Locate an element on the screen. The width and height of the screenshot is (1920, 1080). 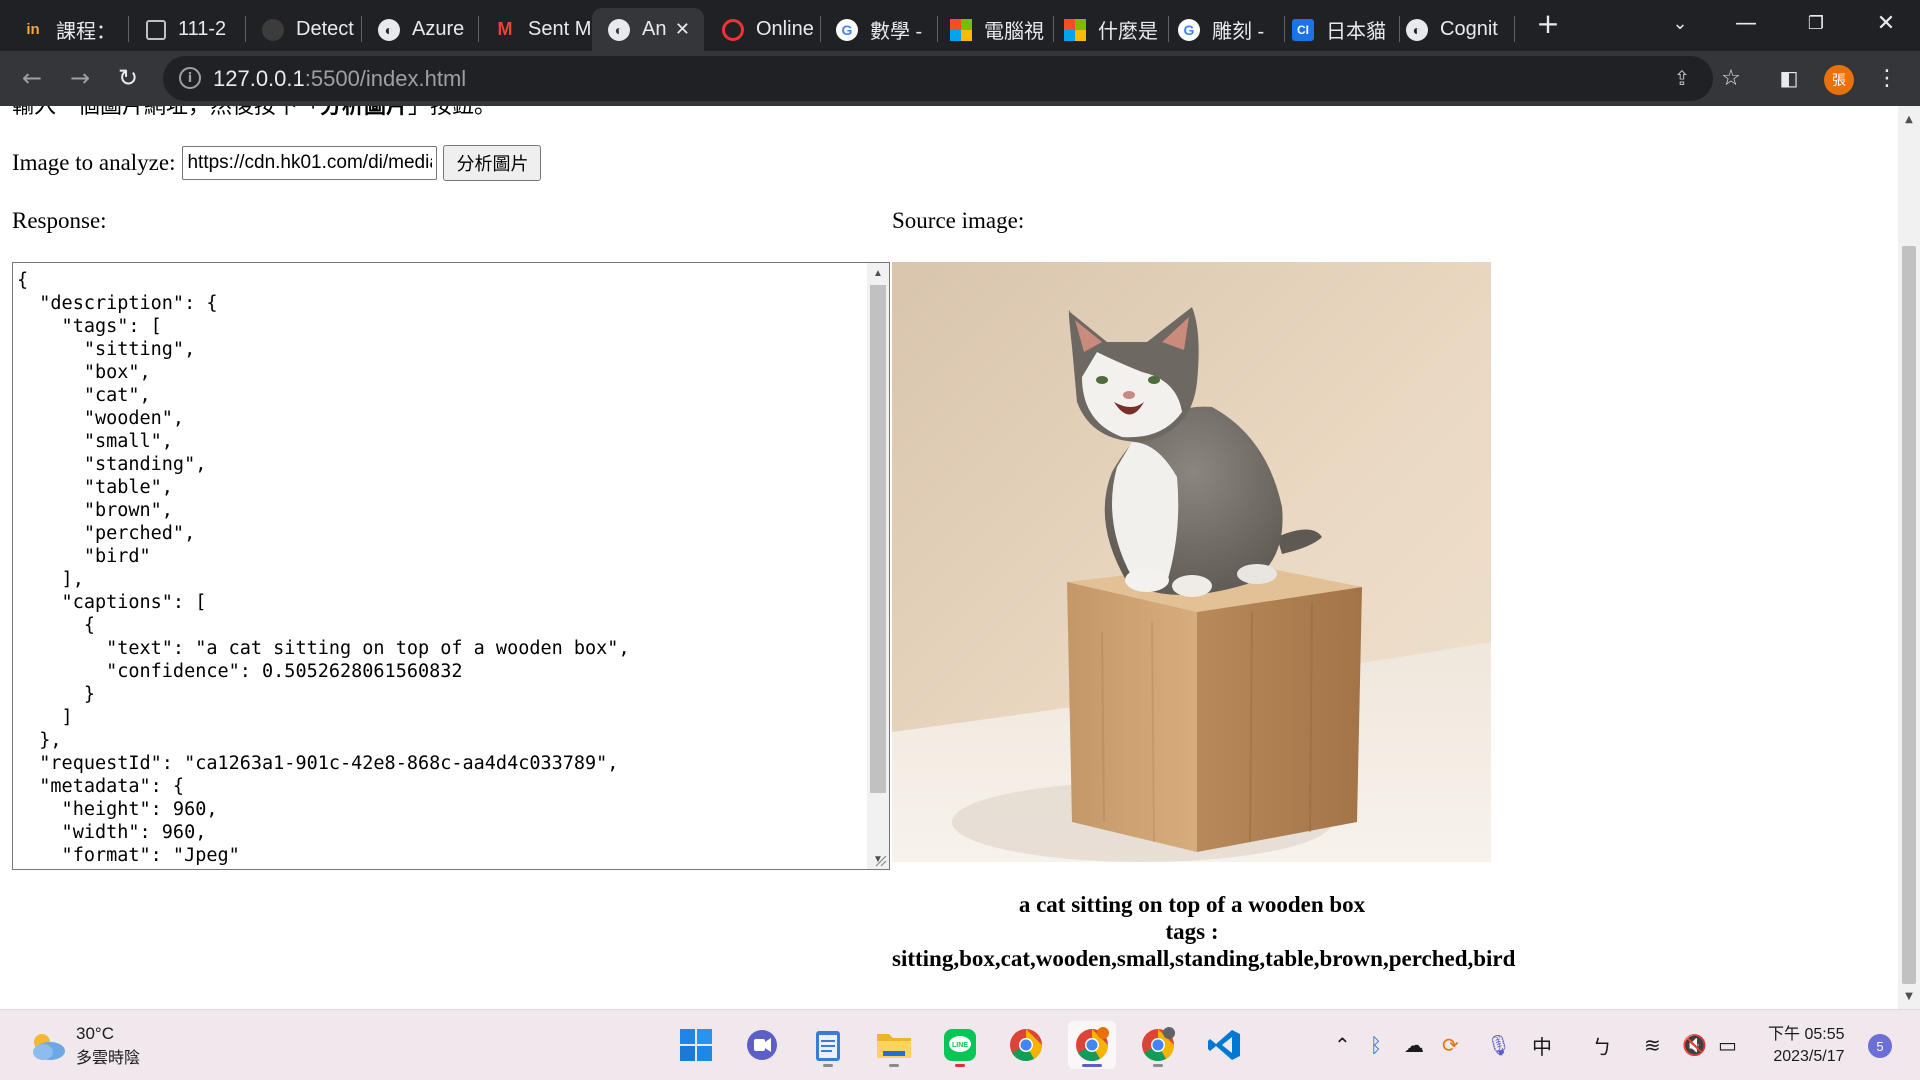
tab-gmail: M Sent M is located at coordinates (534, 29).